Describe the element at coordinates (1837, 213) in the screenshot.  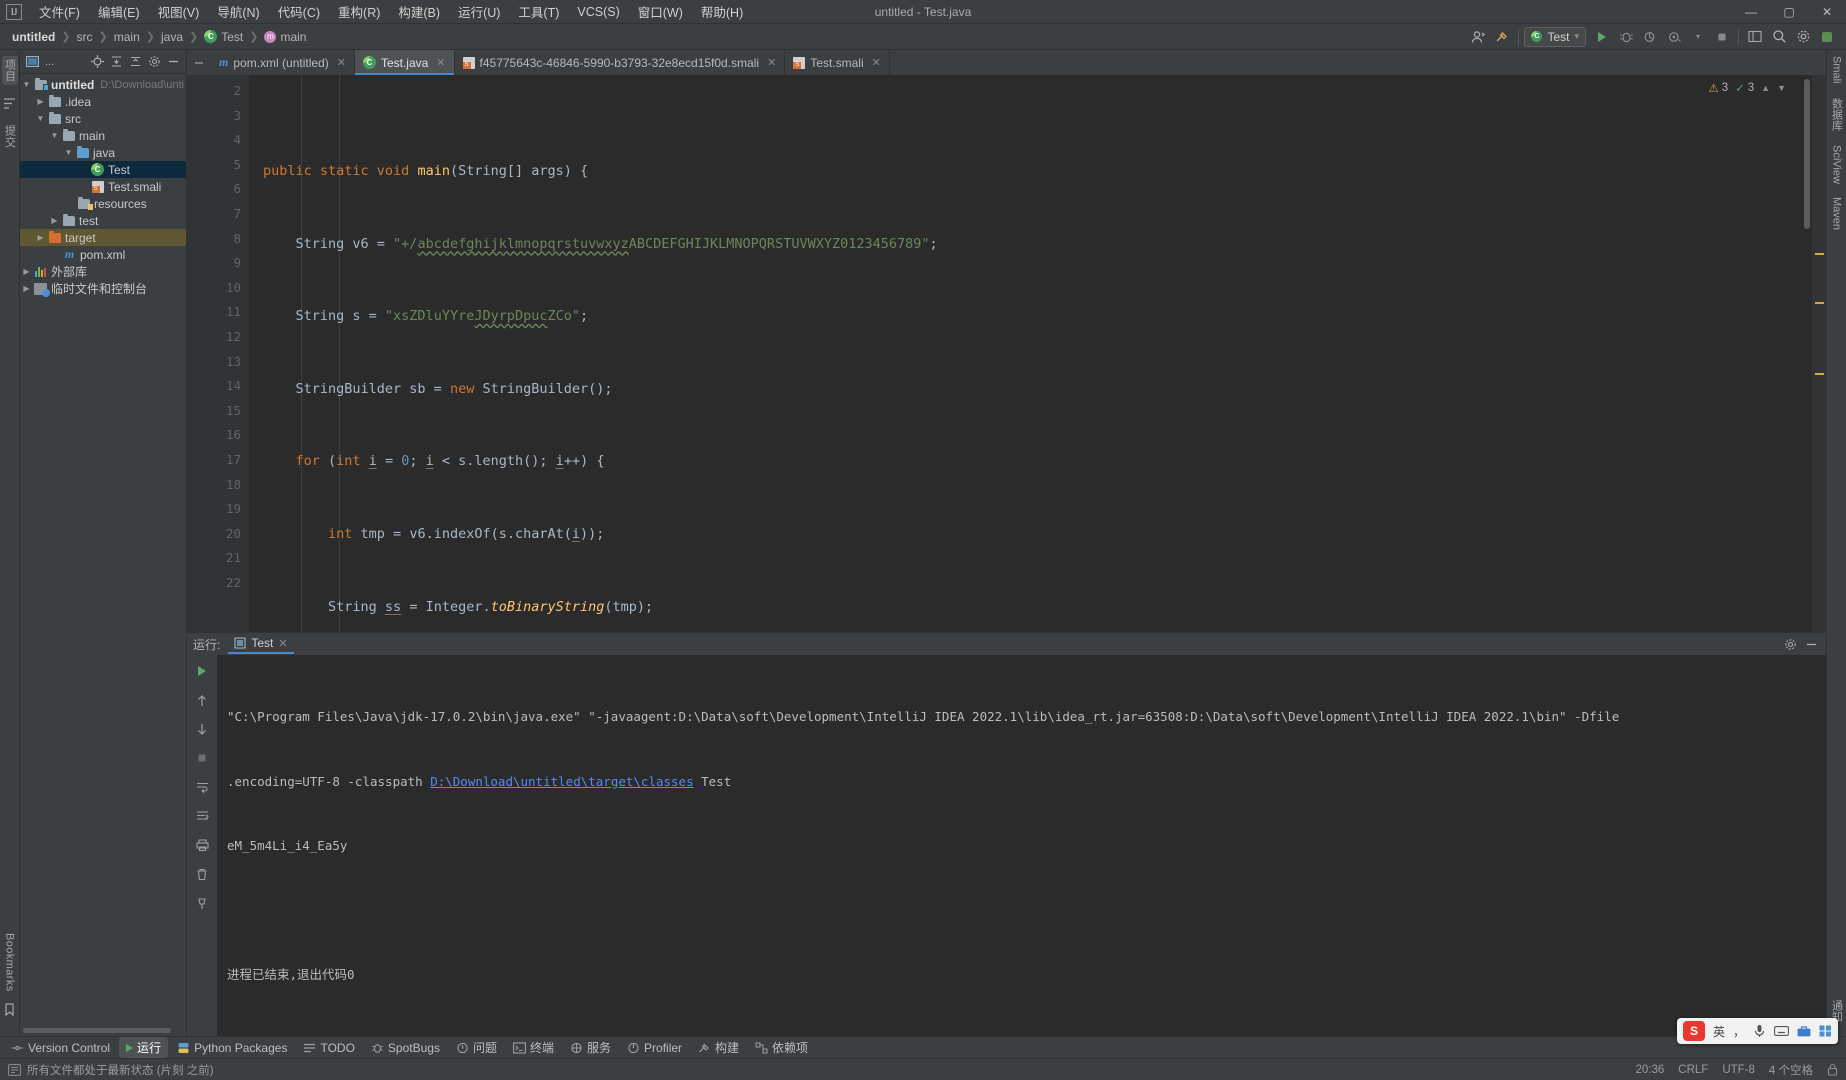
I see `rail-item-maven: Maven` at that location.